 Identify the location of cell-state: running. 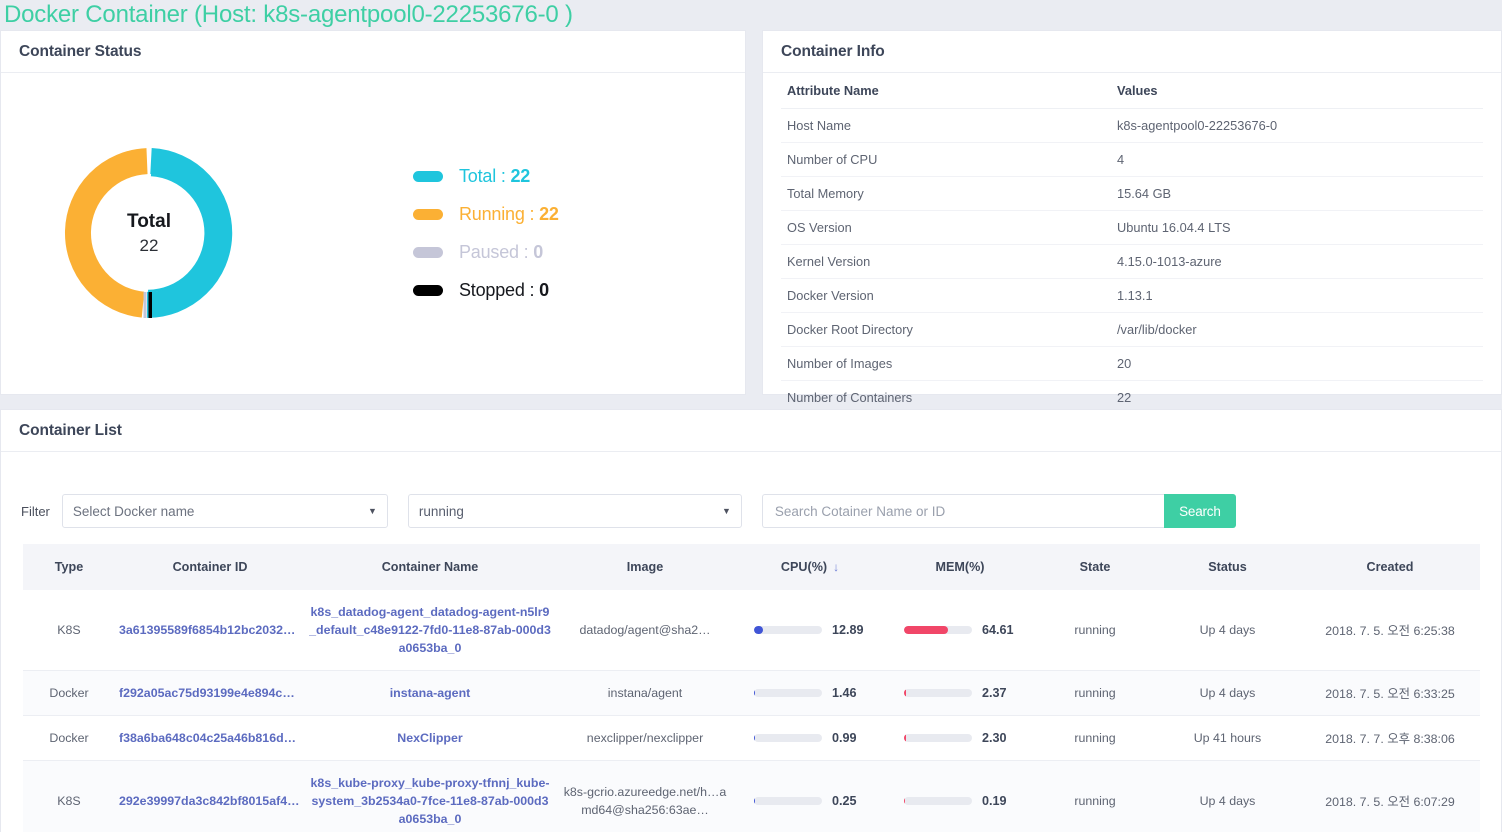
(1095, 796).